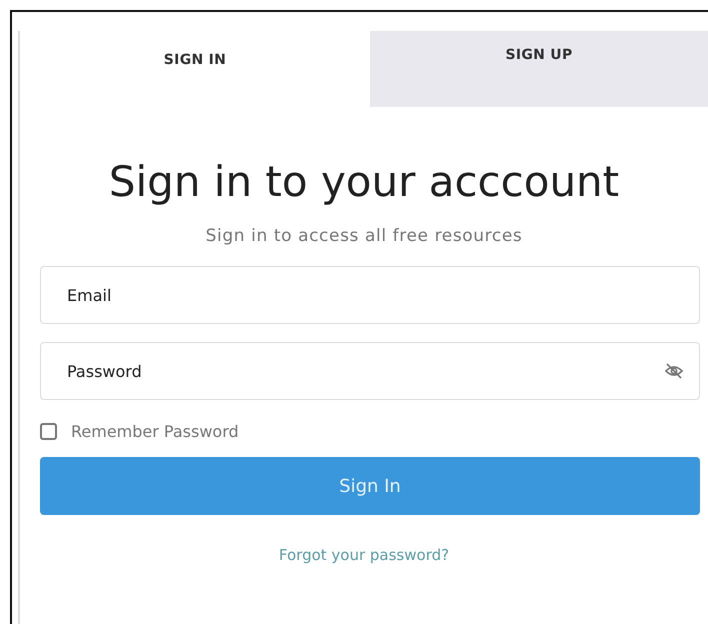 The width and height of the screenshot is (708, 624). What do you see at coordinates (364, 181) in the screenshot?
I see `page-title: Sign in to your acccount` at bounding box center [364, 181].